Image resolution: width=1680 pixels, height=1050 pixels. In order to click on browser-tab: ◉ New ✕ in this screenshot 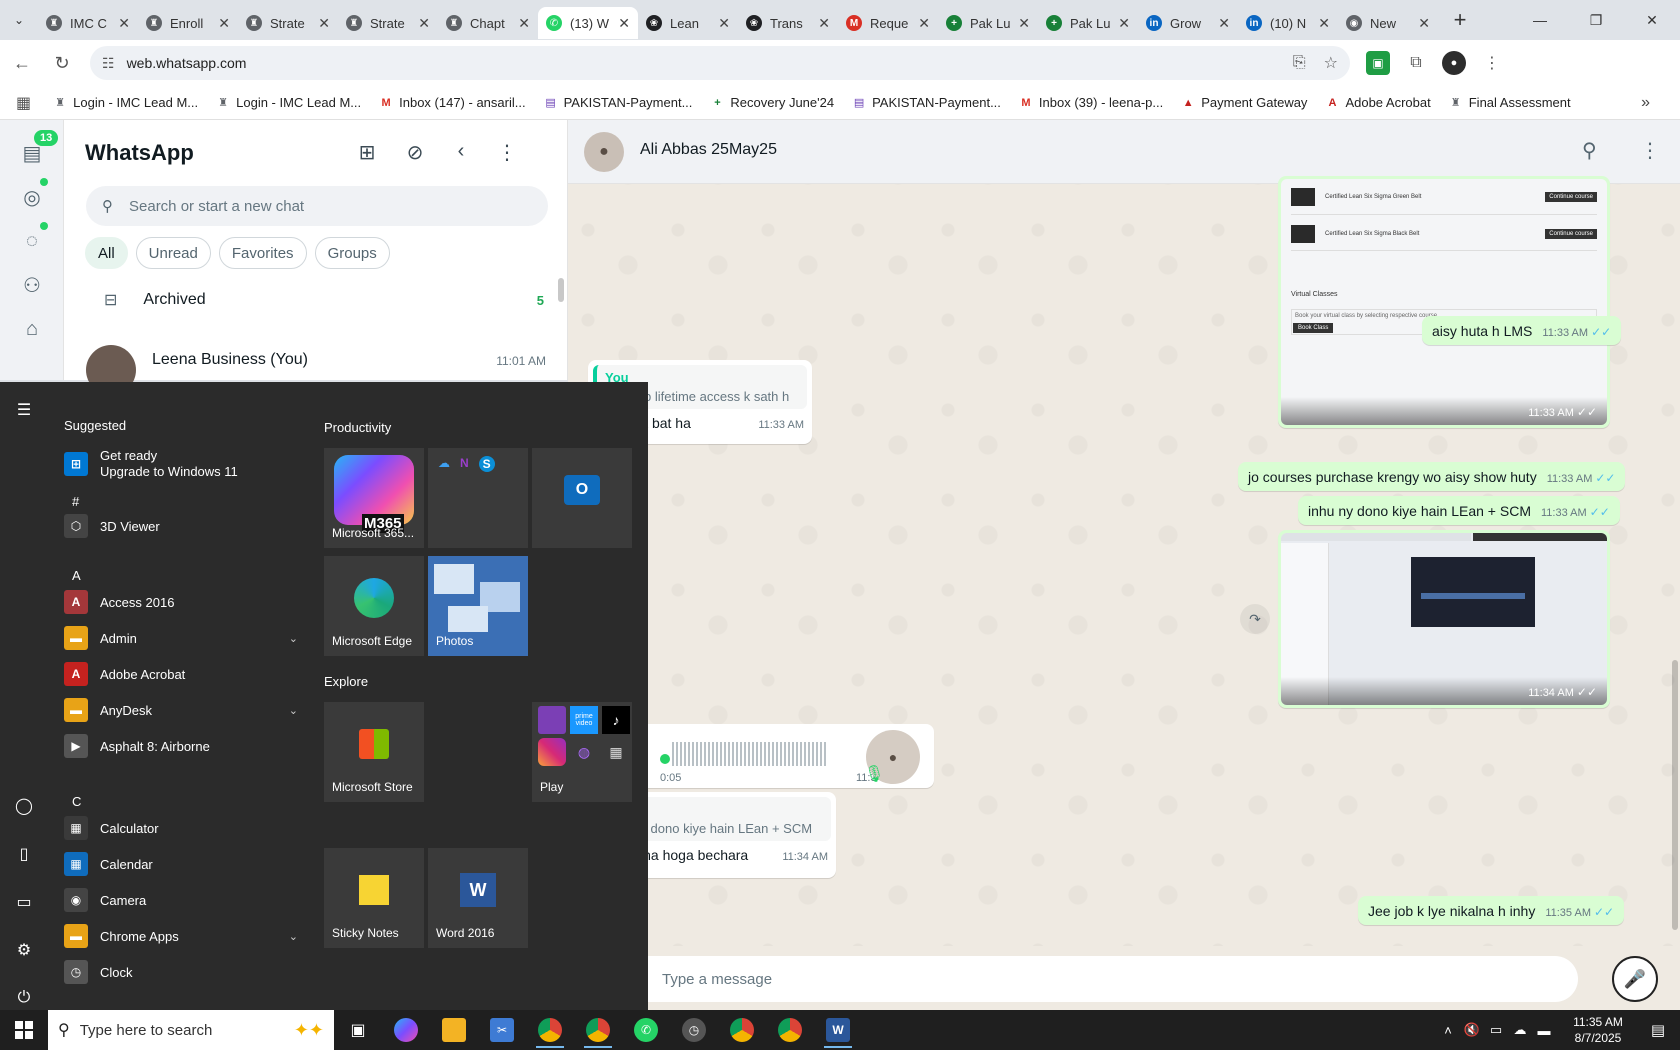, I will do `click(1388, 23)`.